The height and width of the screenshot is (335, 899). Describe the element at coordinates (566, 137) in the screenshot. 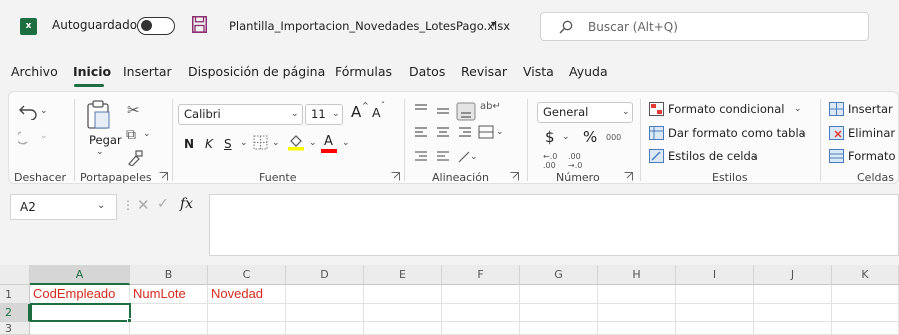

I see `currency-chevron-down-icon: ⌄` at that location.